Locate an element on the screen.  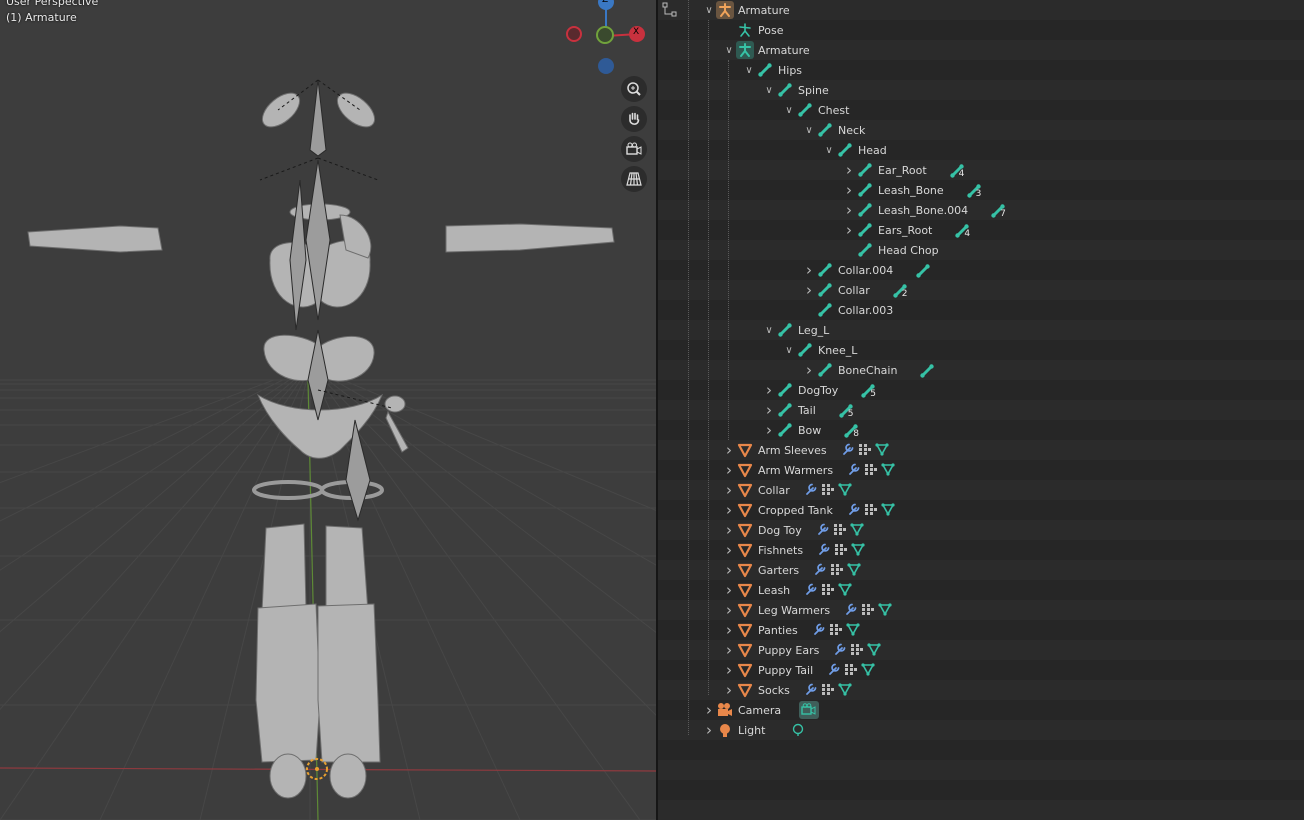
gizmo-y-axis is located at coordinates (605, 35).